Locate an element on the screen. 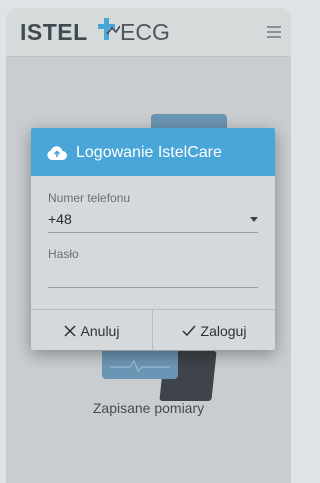 The image size is (320, 483). cloud-upload-icon is located at coordinates (57, 153).